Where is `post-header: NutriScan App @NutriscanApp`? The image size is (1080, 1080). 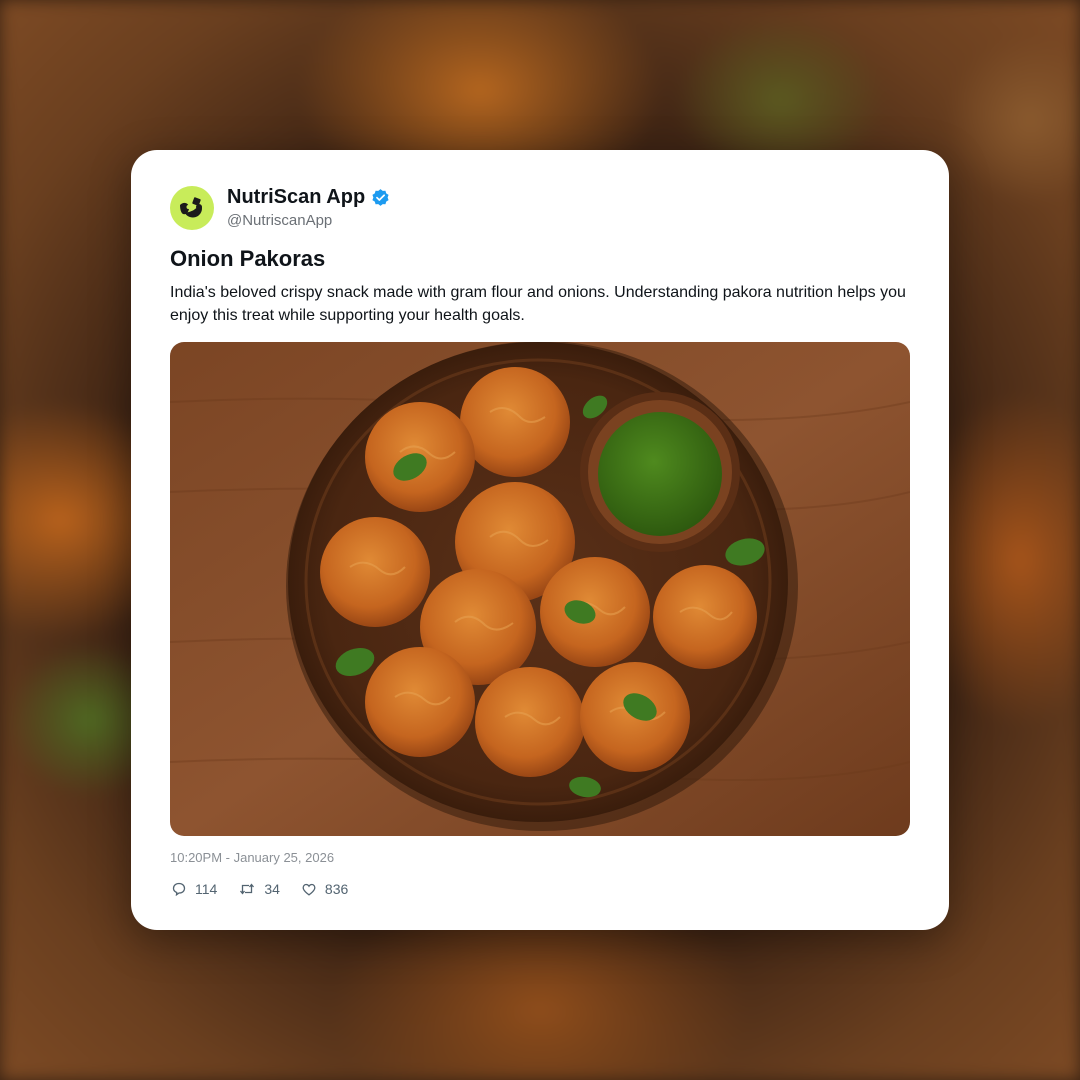 post-header: NutriScan App @NutriscanApp is located at coordinates (280, 208).